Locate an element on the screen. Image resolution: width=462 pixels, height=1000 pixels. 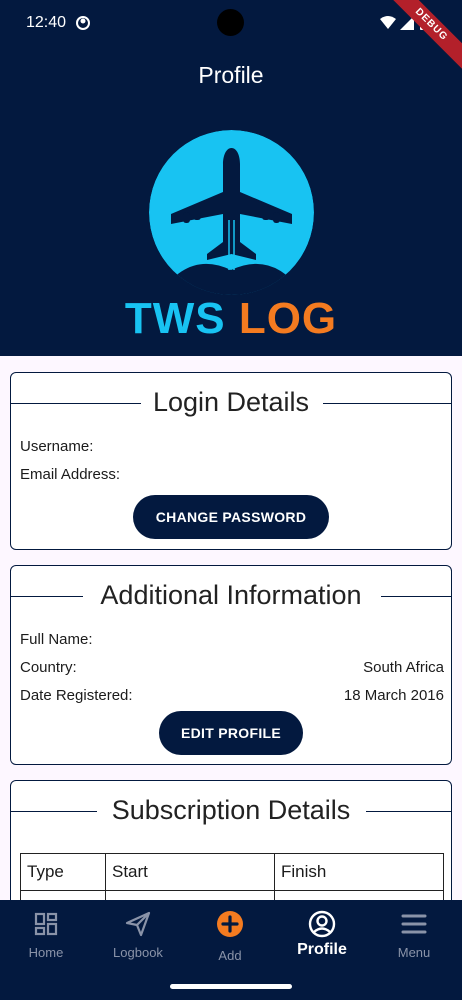
airplane-logo-icon is located at coordinates (231, 212).